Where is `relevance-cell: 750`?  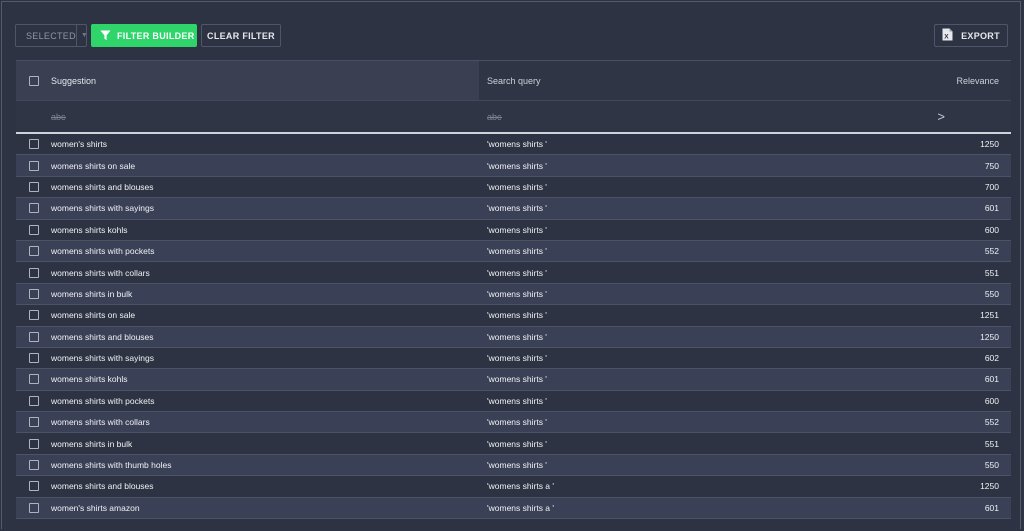
relevance-cell: 750 is located at coordinates (991, 165).